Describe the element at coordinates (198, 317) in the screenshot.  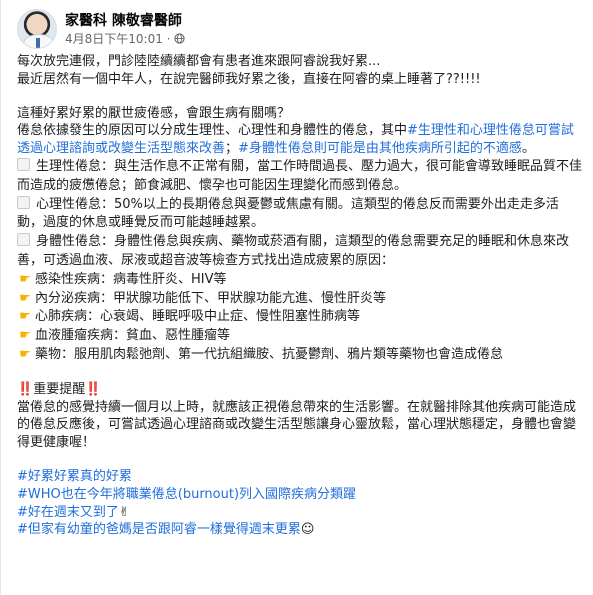
I see `cause-text: 心肺疾病：心衰竭、睡眠呼吸中止症、慢性阻塞性肺病等` at that location.